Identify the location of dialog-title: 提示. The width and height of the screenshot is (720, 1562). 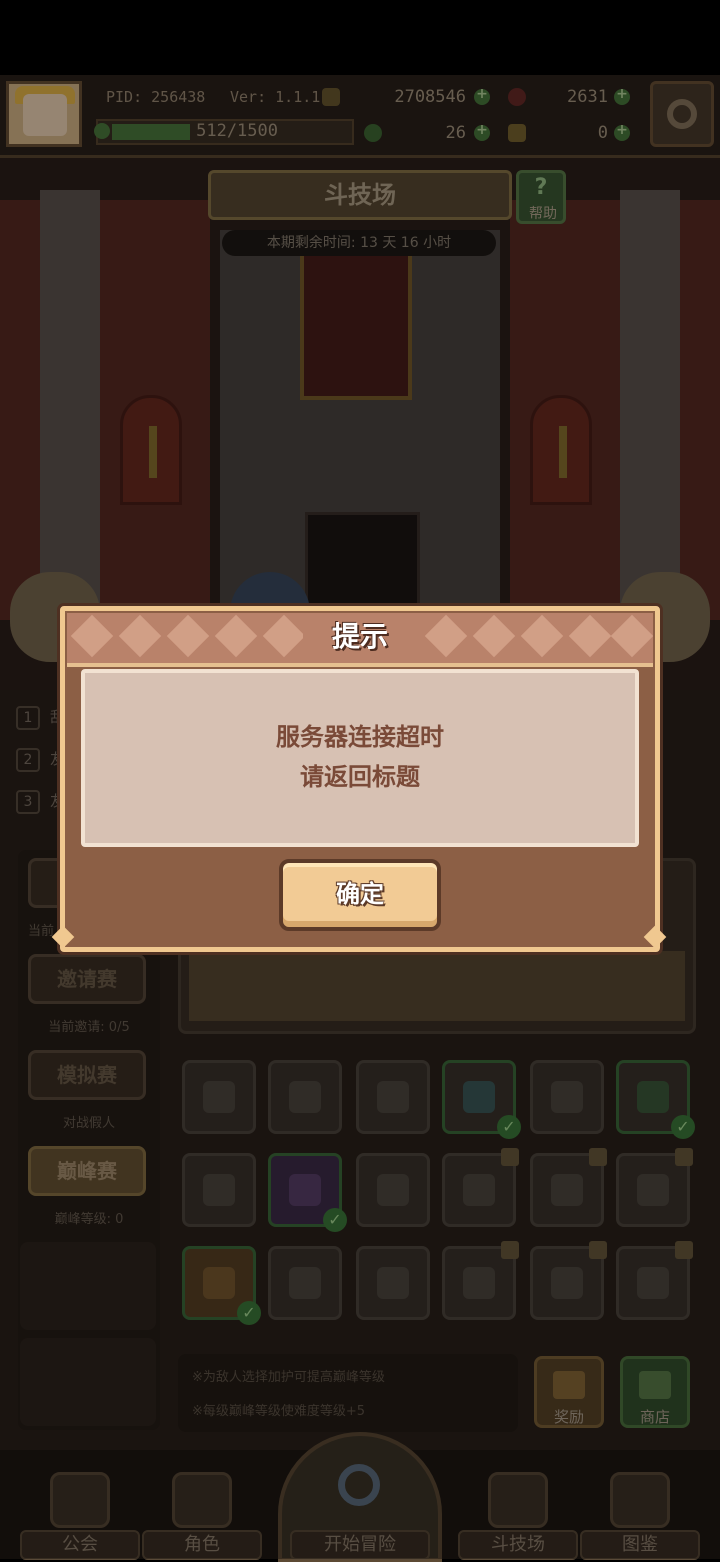
(360, 637).